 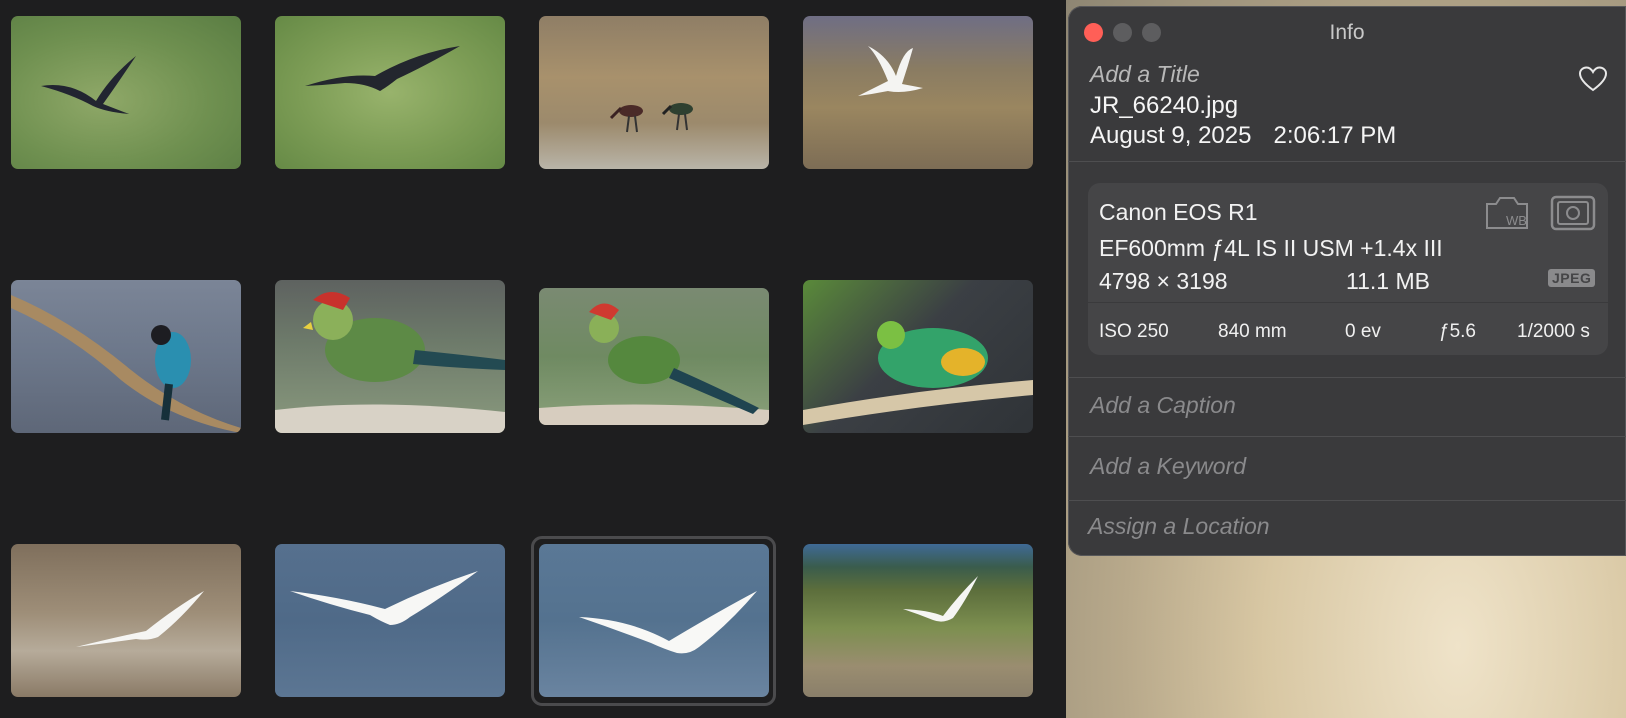 I want to click on file-size: 11.1 MB, so click(x=1388, y=281).